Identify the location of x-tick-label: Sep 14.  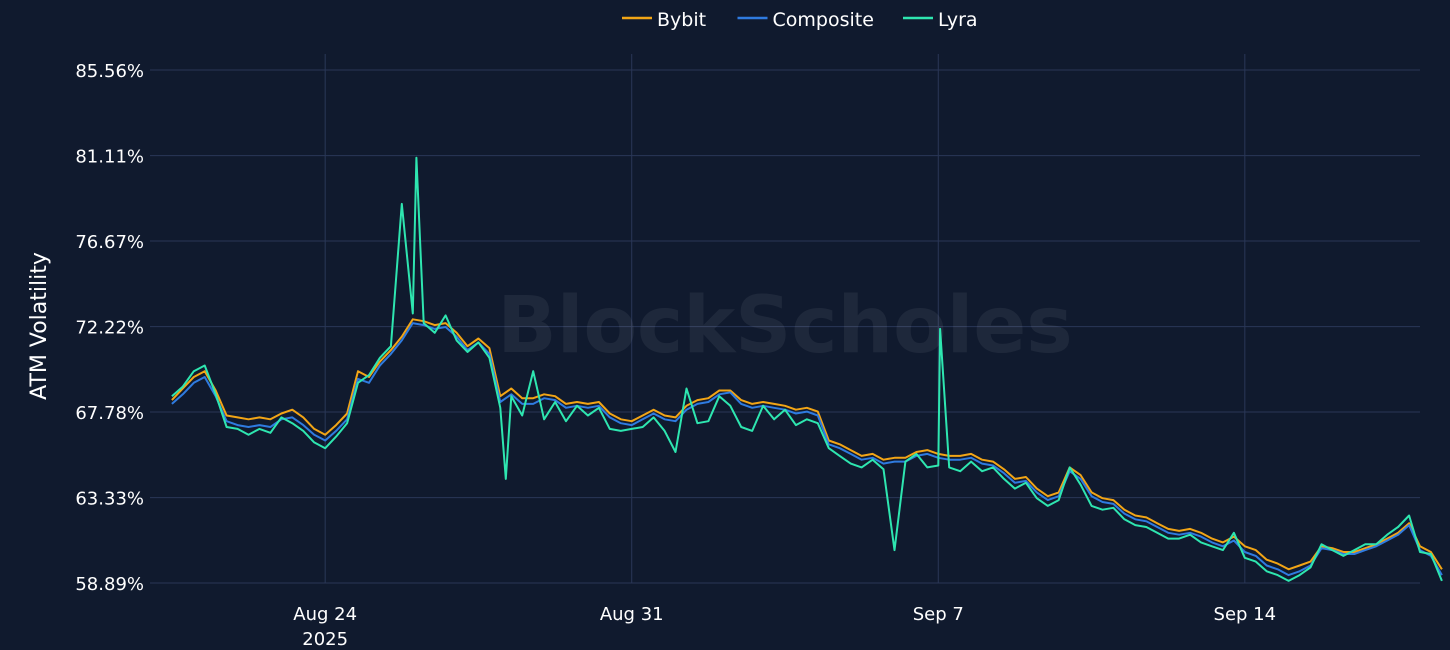
(1245, 614).